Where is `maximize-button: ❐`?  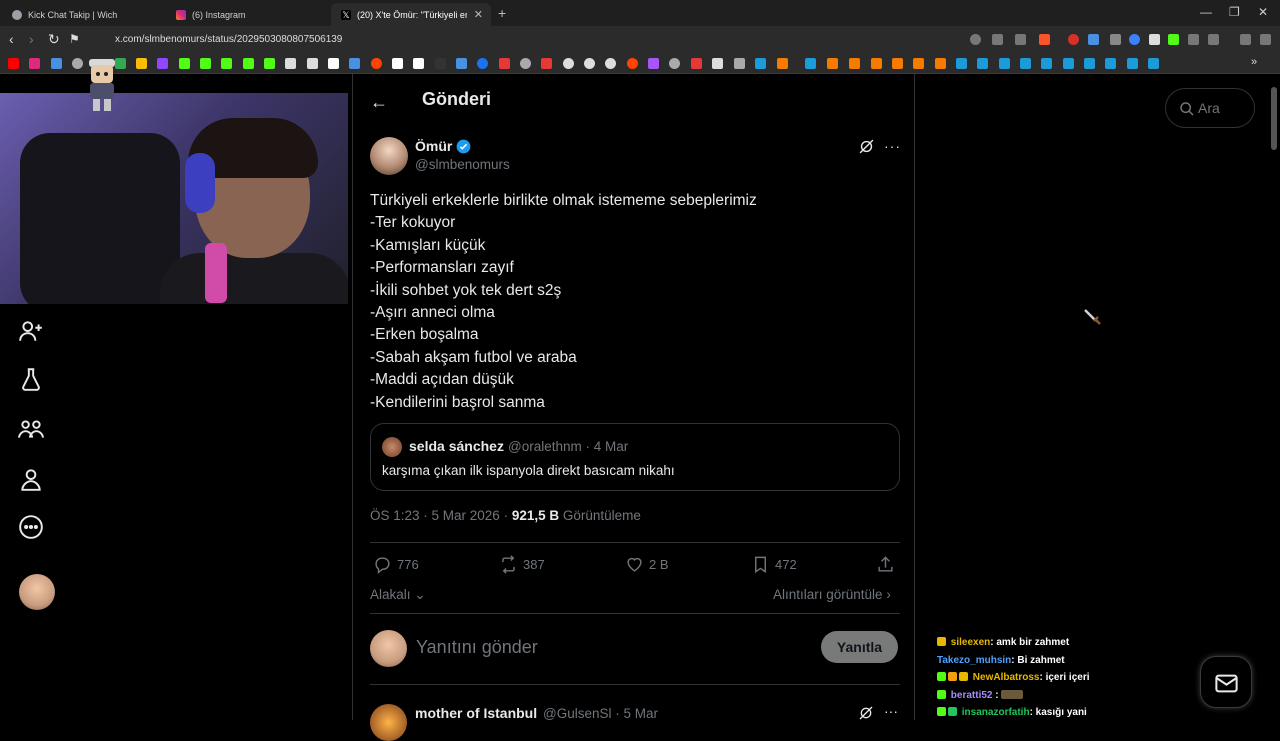
maximize-button: ❐ is located at coordinates (1234, 12).